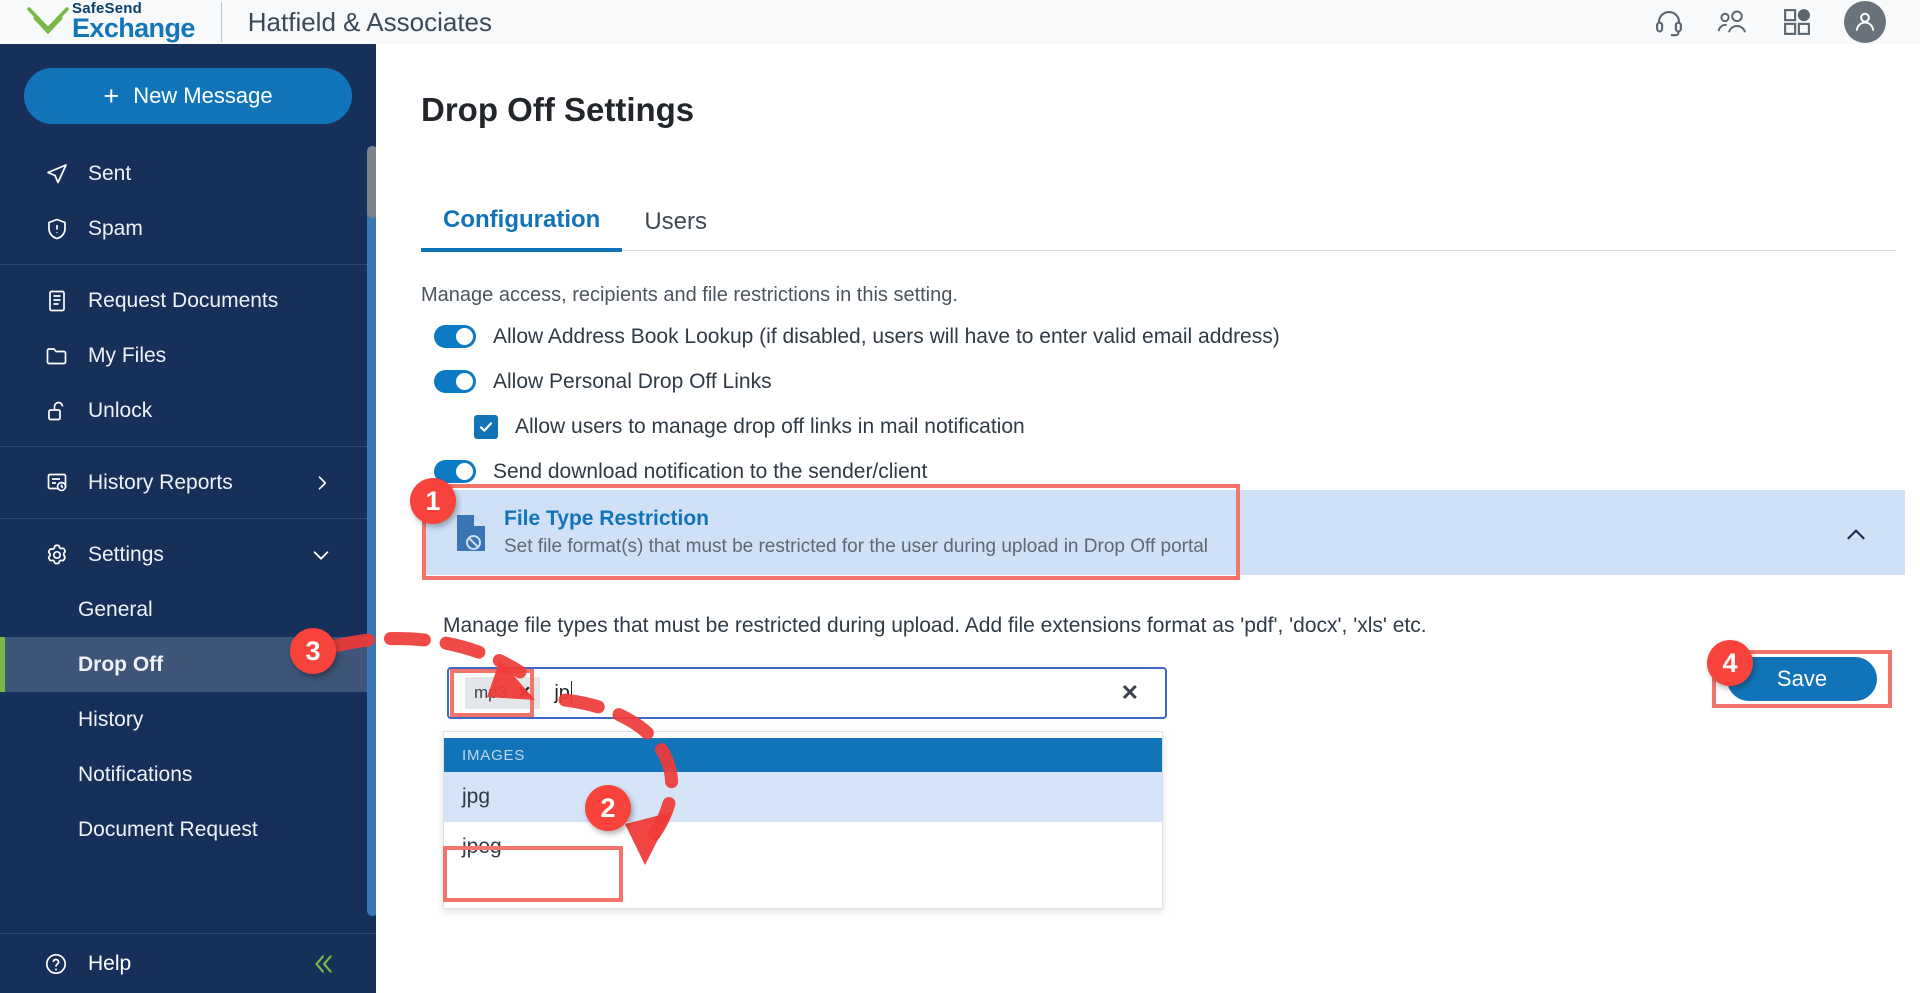 The width and height of the screenshot is (1920, 993). I want to click on contacts-people-icon, so click(1733, 22).